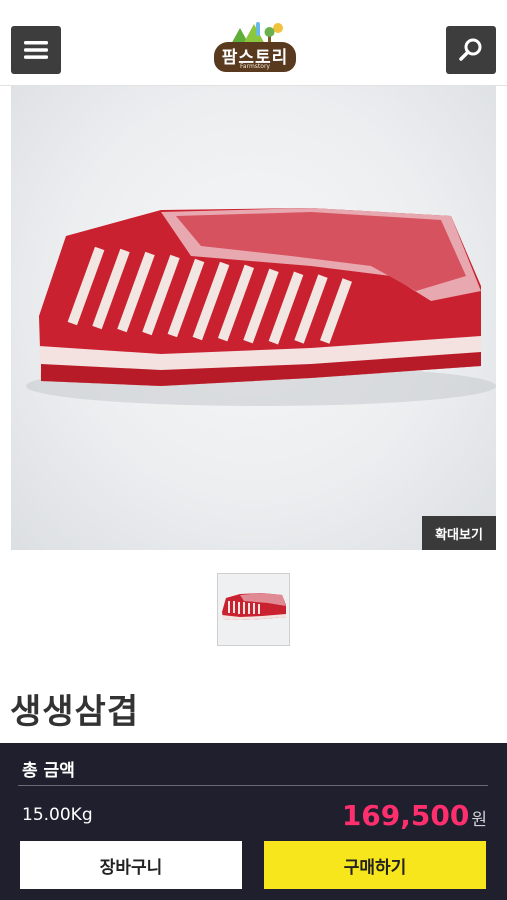  Describe the element at coordinates (405, 815) in the screenshot. I see `price-value: 169,500` at that location.